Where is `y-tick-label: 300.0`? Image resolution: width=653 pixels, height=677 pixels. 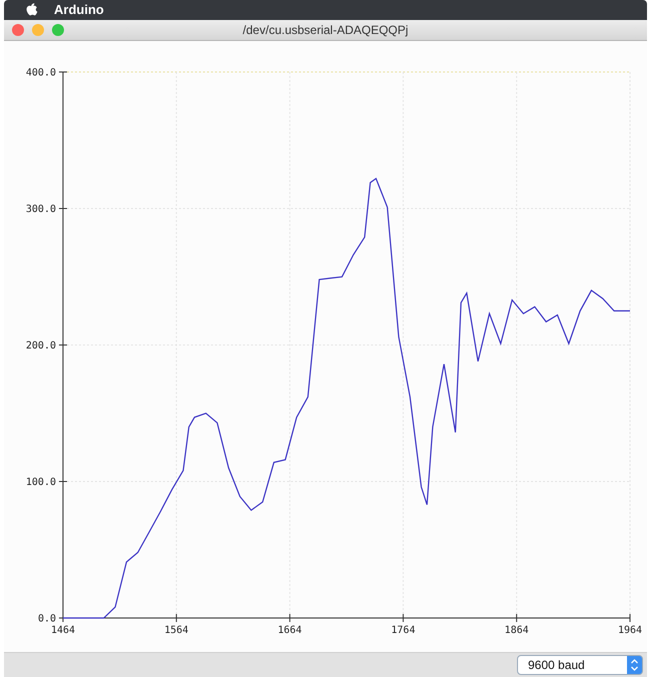
y-tick-label: 300.0 is located at coordinates (41, 209).